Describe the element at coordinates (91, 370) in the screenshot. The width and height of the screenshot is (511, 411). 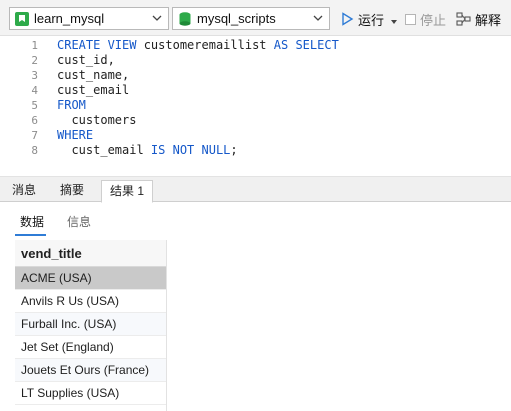
I see `table-row: Jouets Et Ours (France)` at that location.